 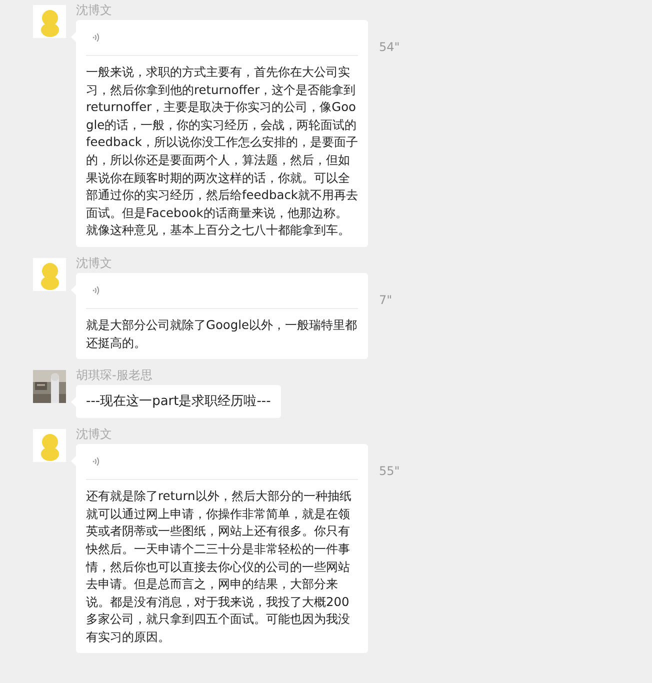 What do you see at coordinates (115, 376) in the screenshot?
I see `sender-name: 胡琪琛-服老思` at bounding box center [115, 376].